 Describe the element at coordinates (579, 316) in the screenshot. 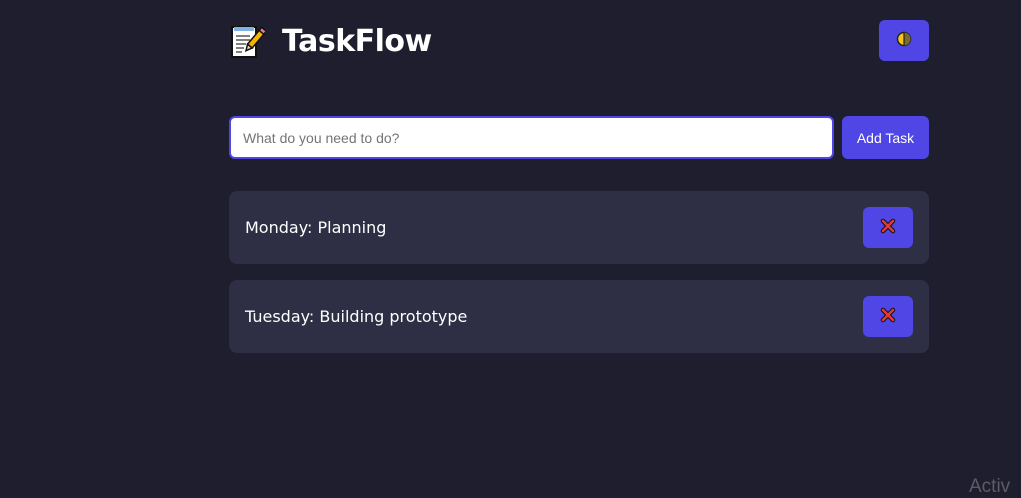

I see `task-item: Tuesday: Building prototype` at that location.